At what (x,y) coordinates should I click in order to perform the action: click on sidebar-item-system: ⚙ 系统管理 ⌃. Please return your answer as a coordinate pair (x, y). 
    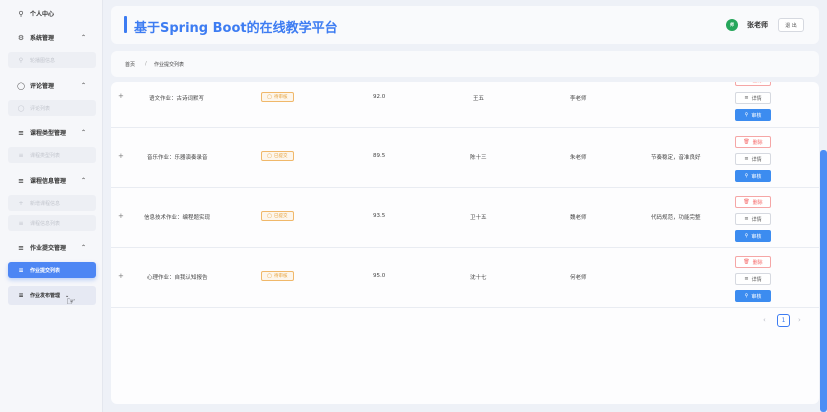
    Looking at the image, I should click on (52, 37).